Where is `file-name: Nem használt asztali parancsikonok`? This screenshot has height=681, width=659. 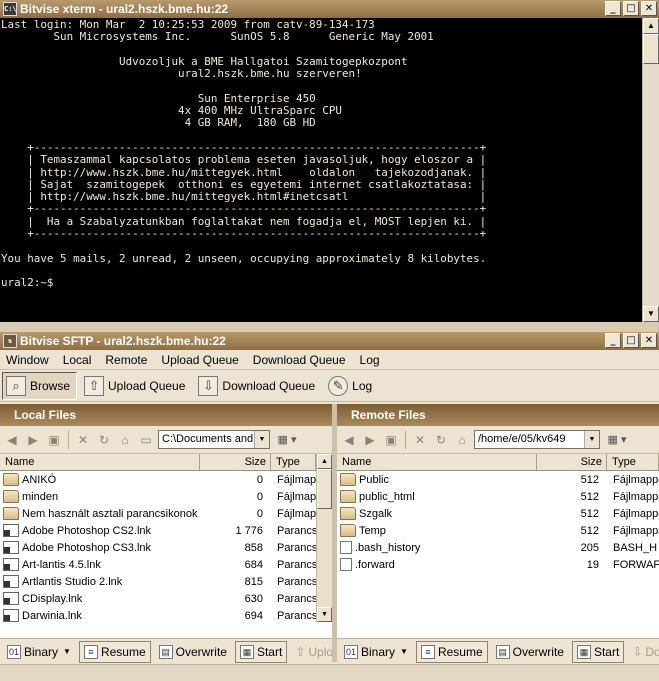 file-name: Nem használt asztali parancsikonok is located at coordinates (110, 513).